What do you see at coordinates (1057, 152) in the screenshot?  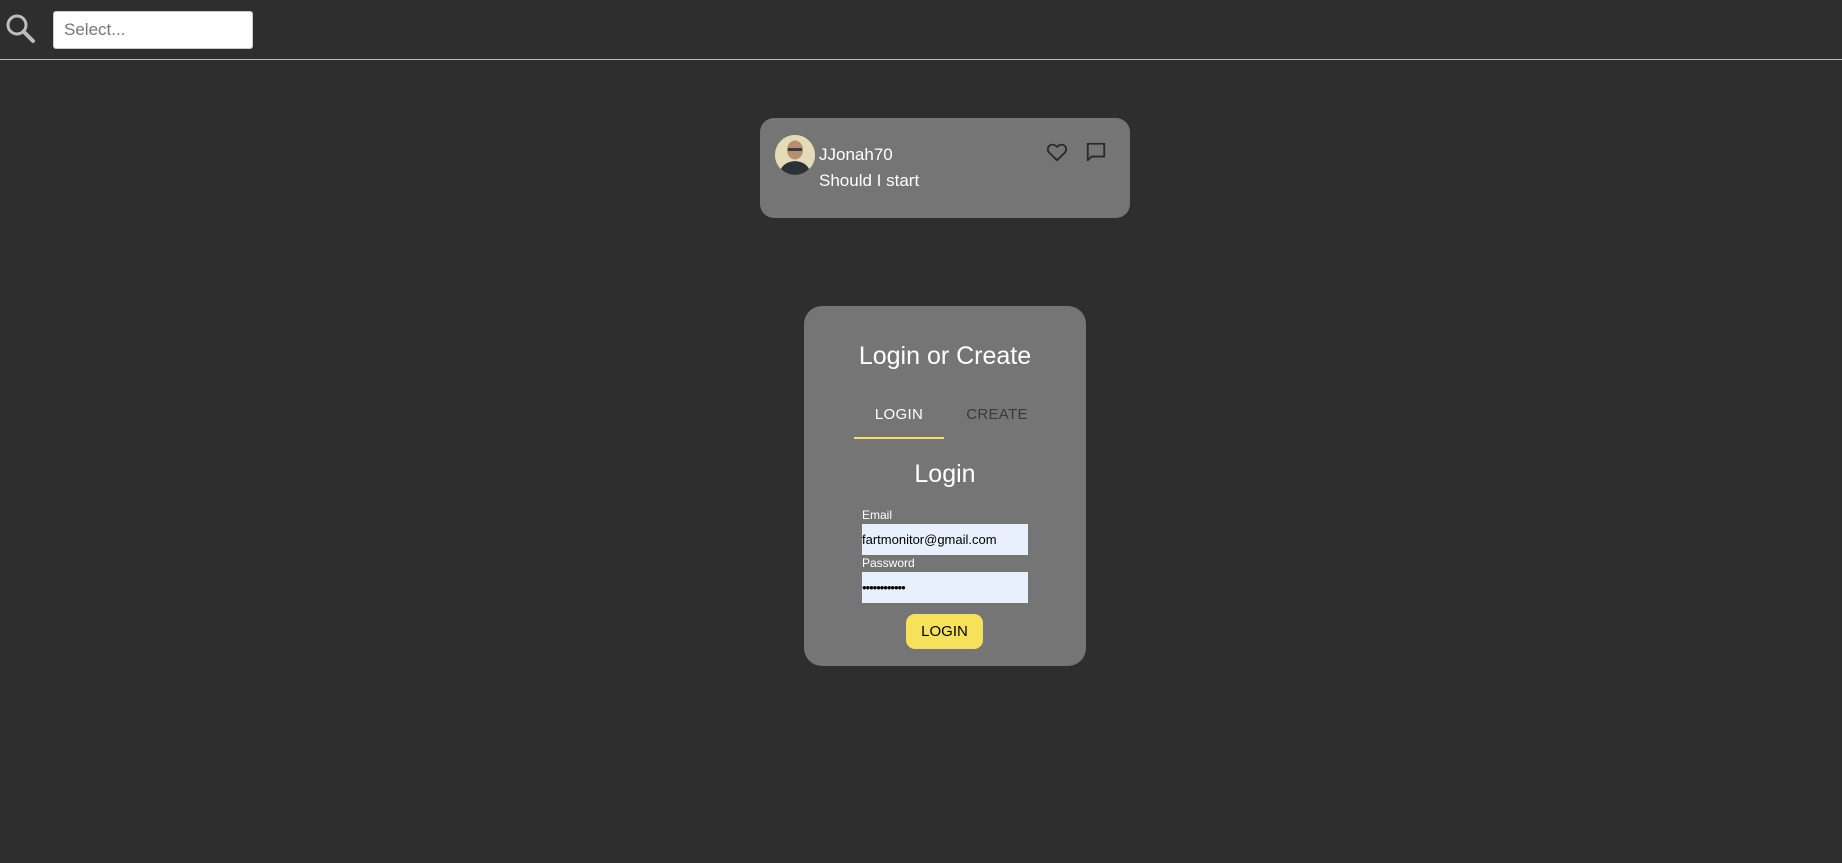 I see `heart-icon` at bounding box center [1057, 152].